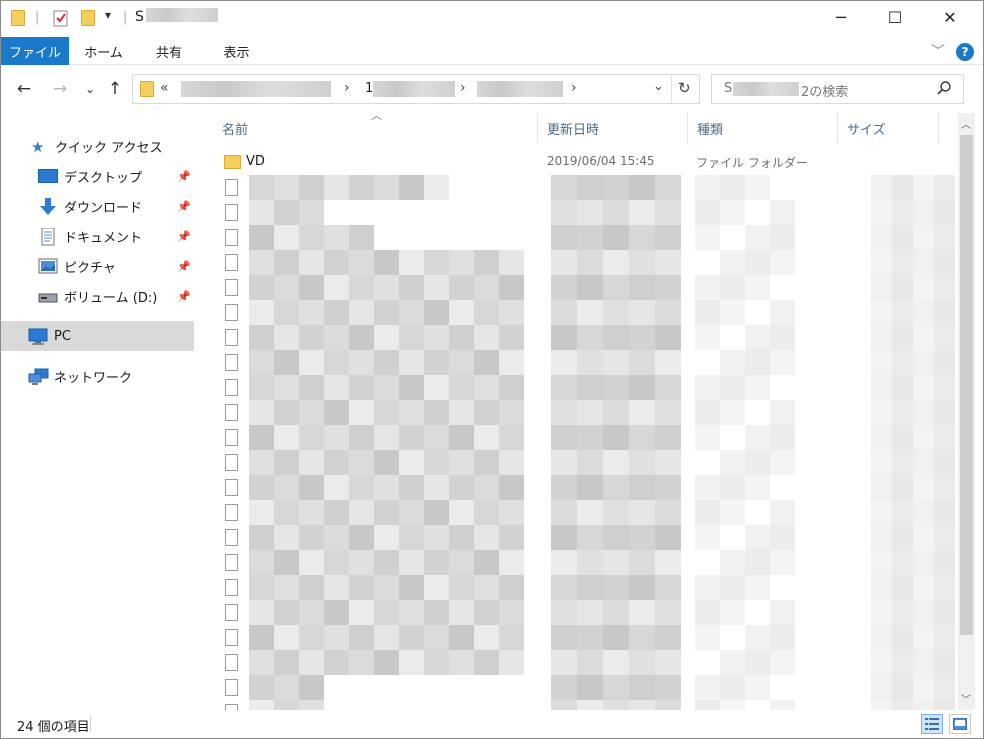  Describe the element at coordinates (88, 18) in the screenshot. I see `new-folder-icon` at that location.